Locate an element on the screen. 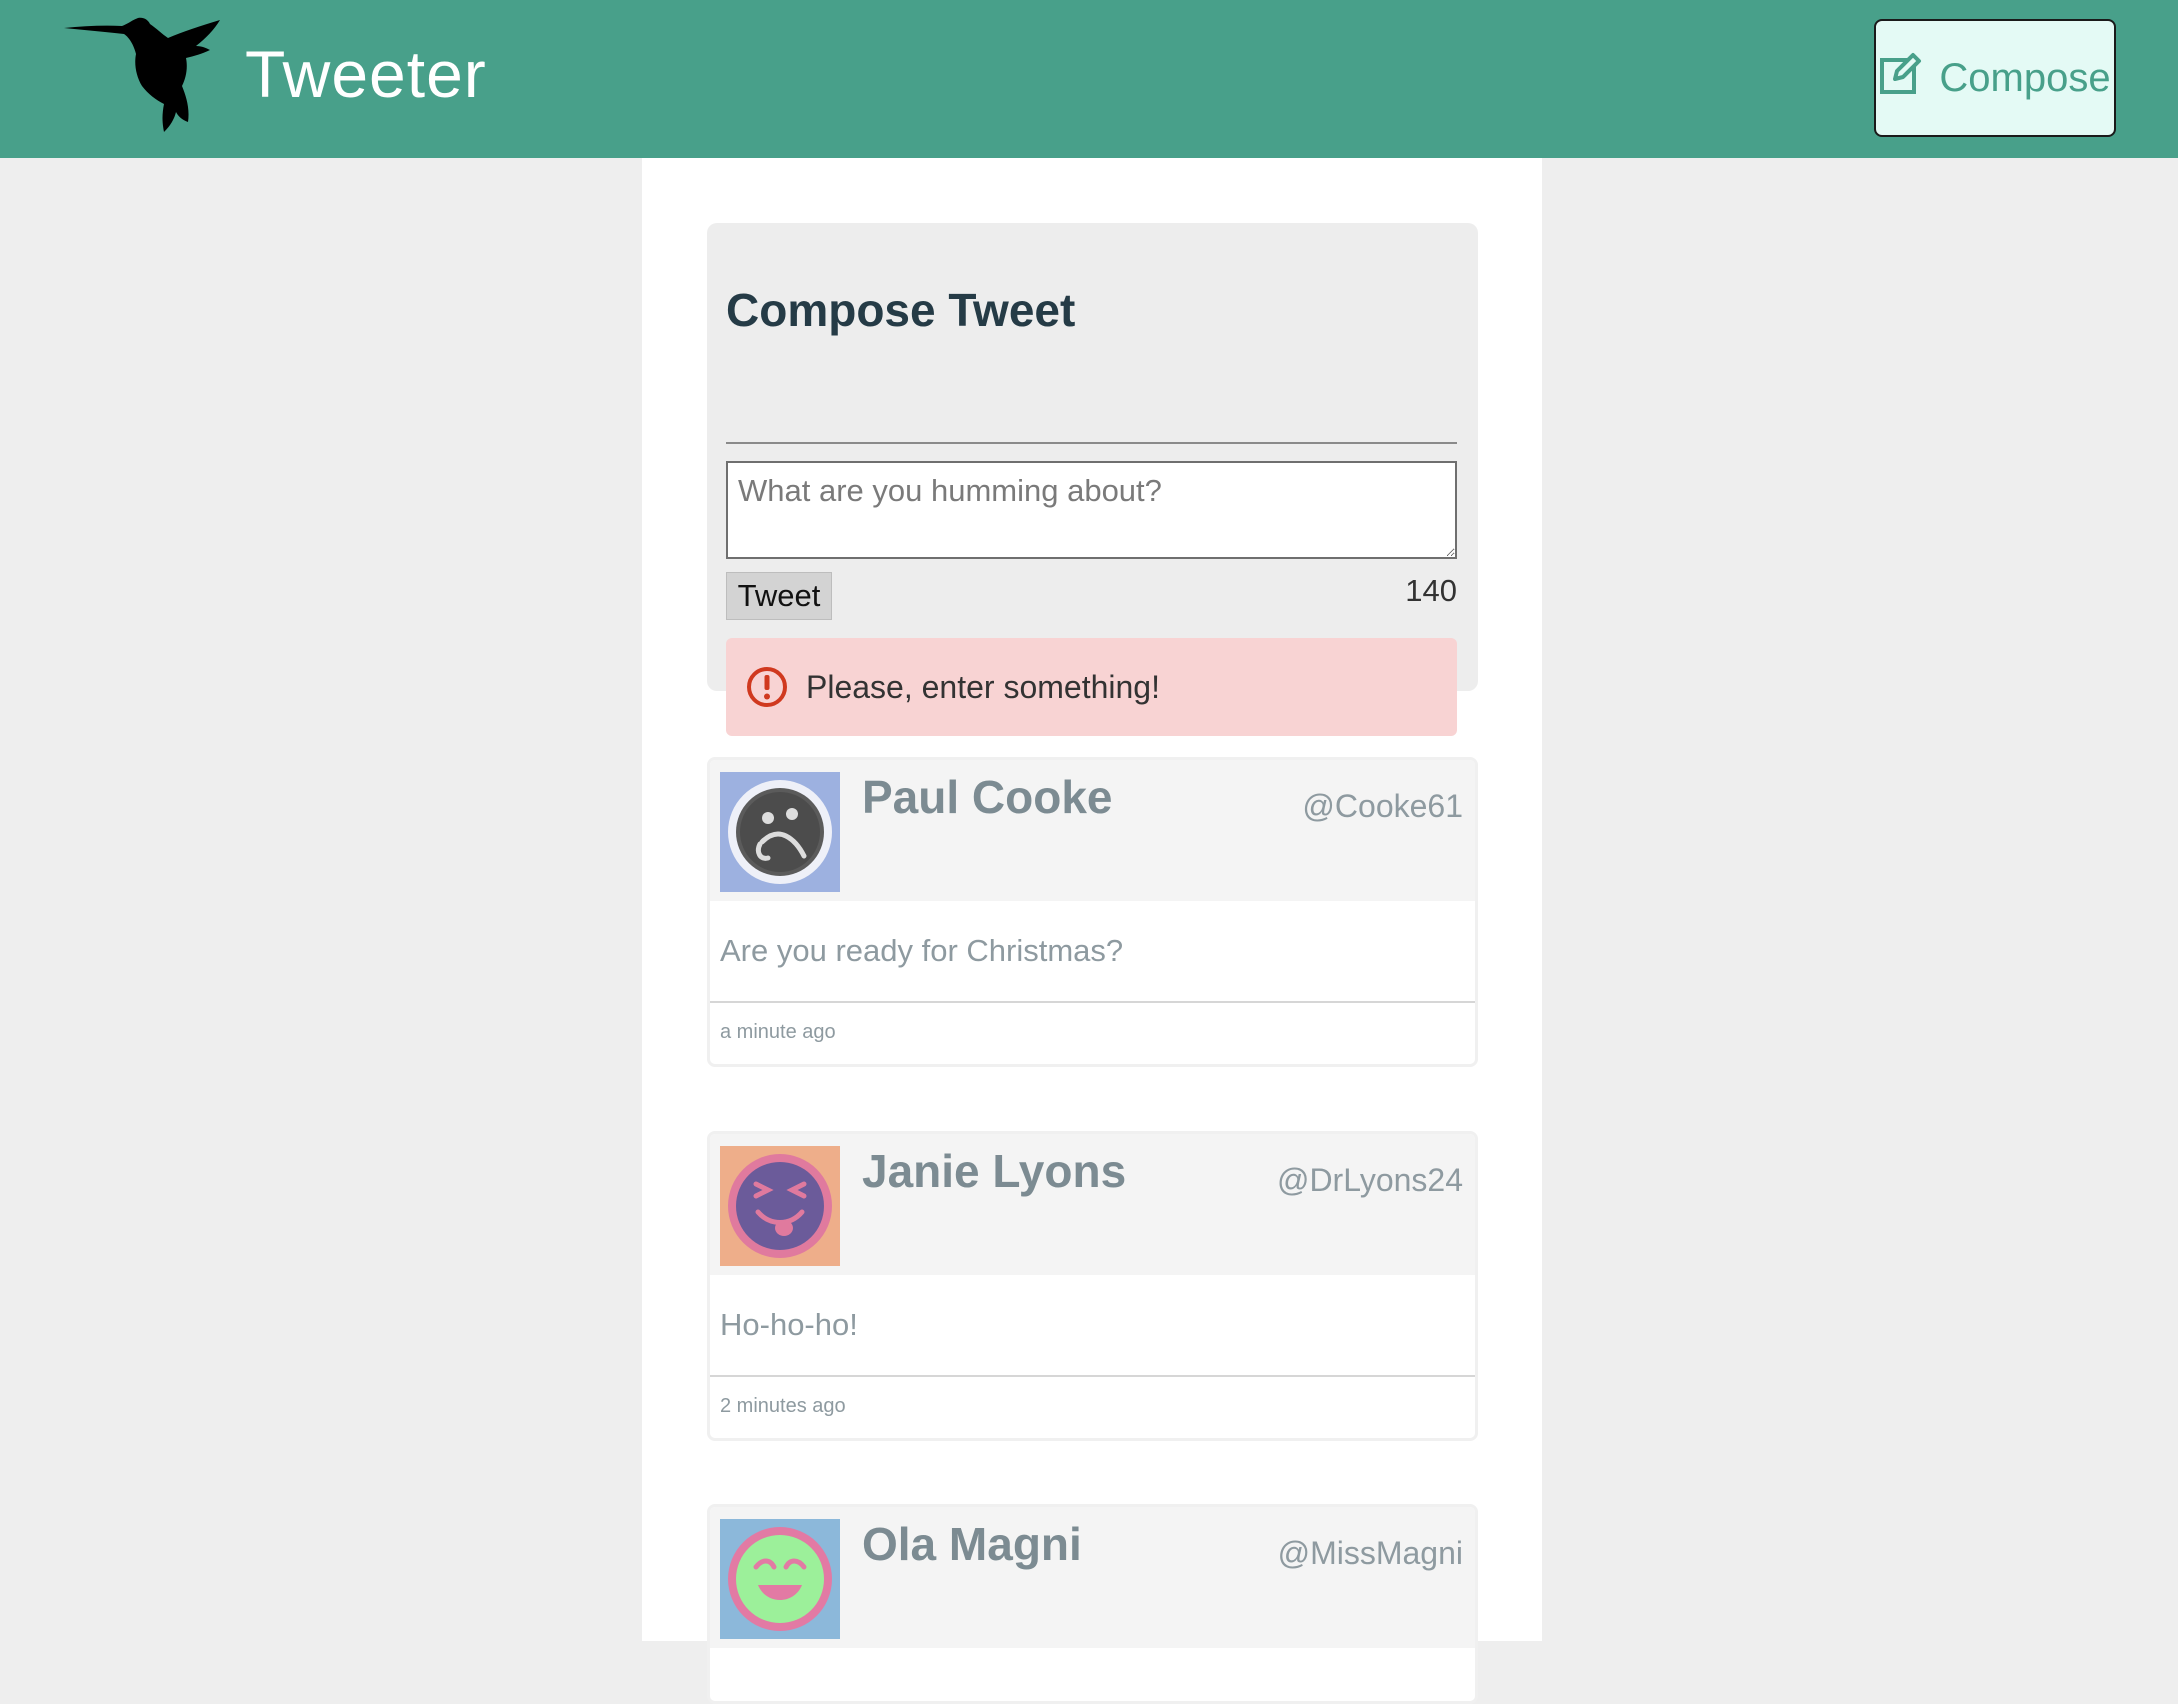  tweet-author-name: Ola Magni is located at coordinates (972, 1544).